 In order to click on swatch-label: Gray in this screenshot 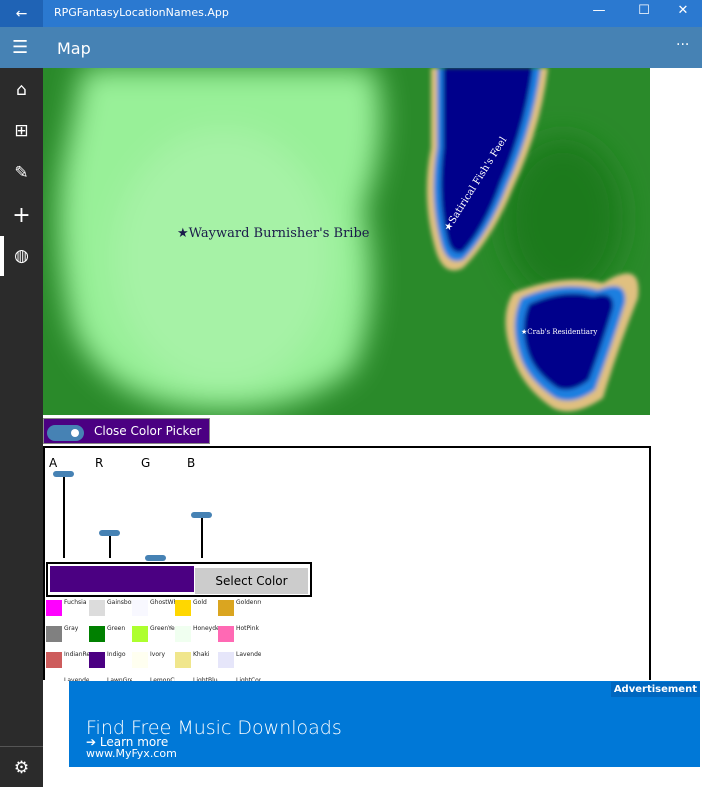, I will do `click(71, 628)`.